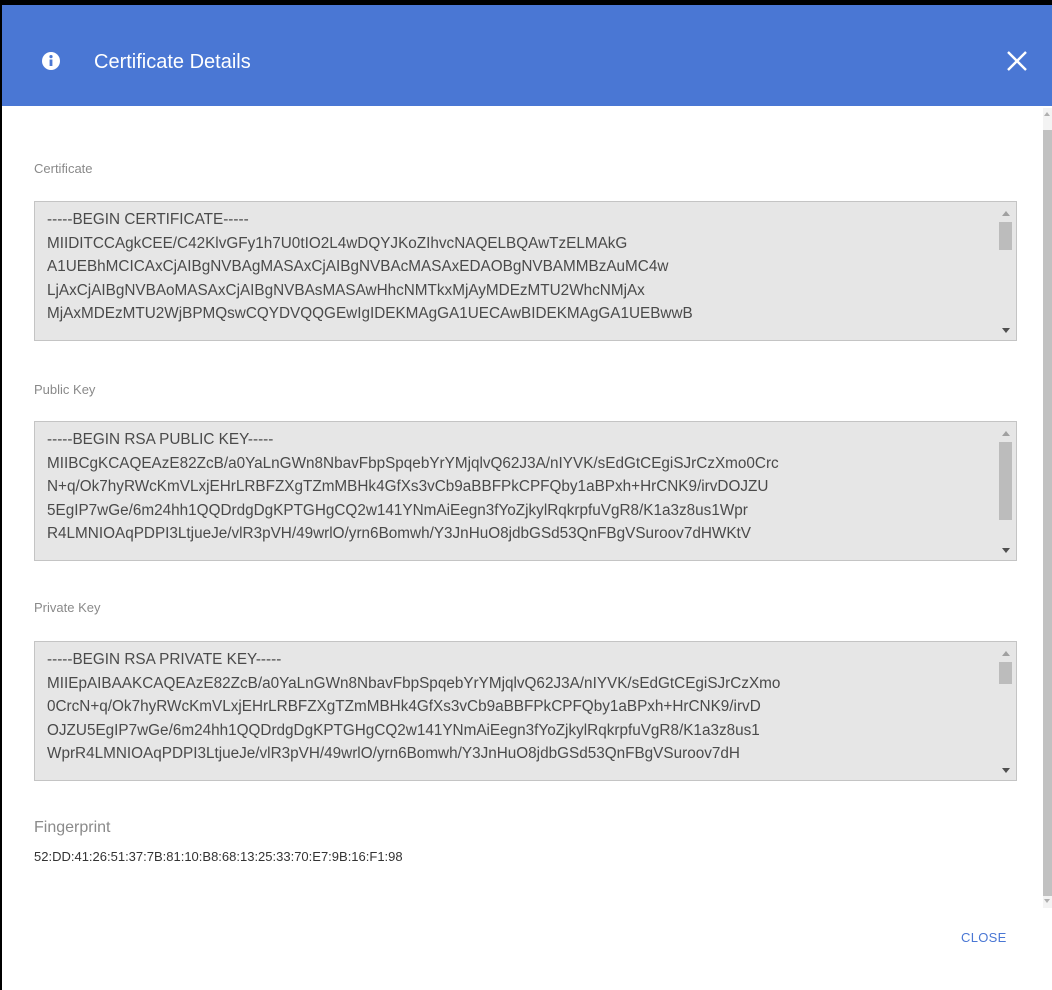 This screenshot has width=1052, height=990. I want to click on dialog-header: Certificate Details, so click(527, 55).